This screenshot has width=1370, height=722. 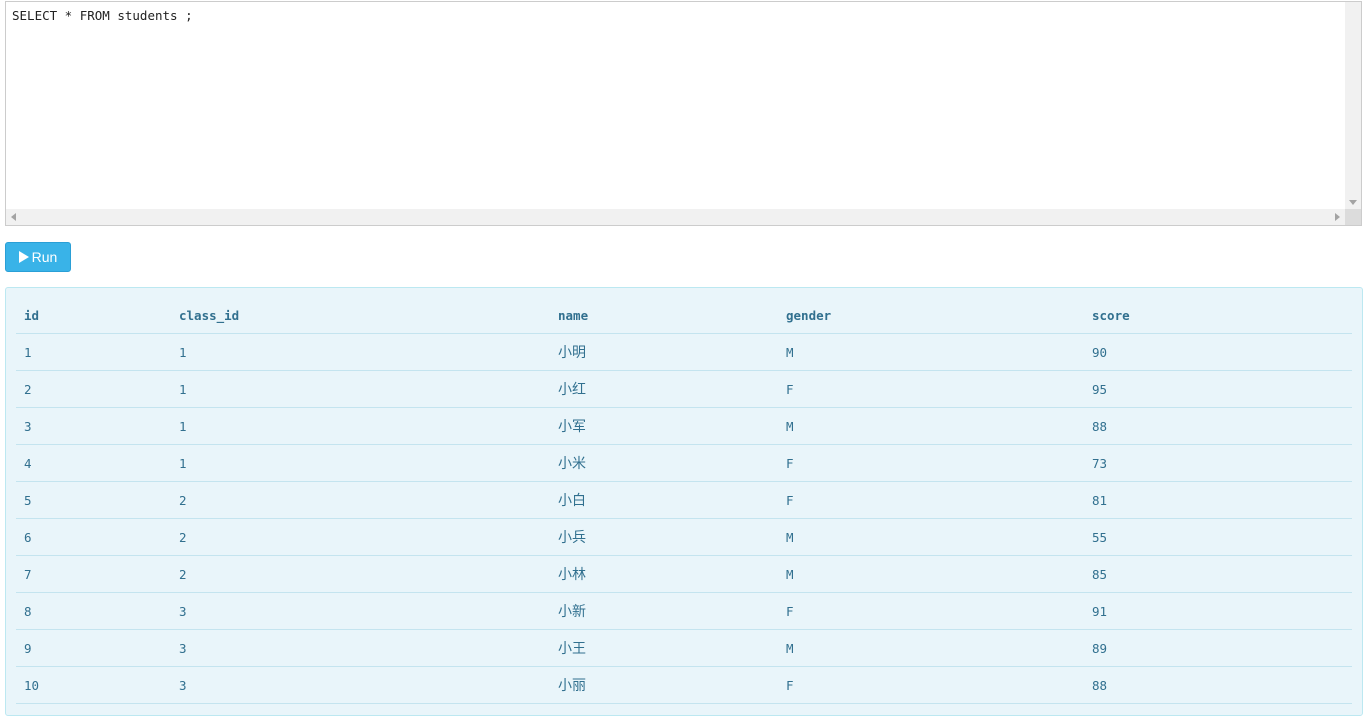 I want to click on column-header-class-id: class_id, so click(x=360, y=315).